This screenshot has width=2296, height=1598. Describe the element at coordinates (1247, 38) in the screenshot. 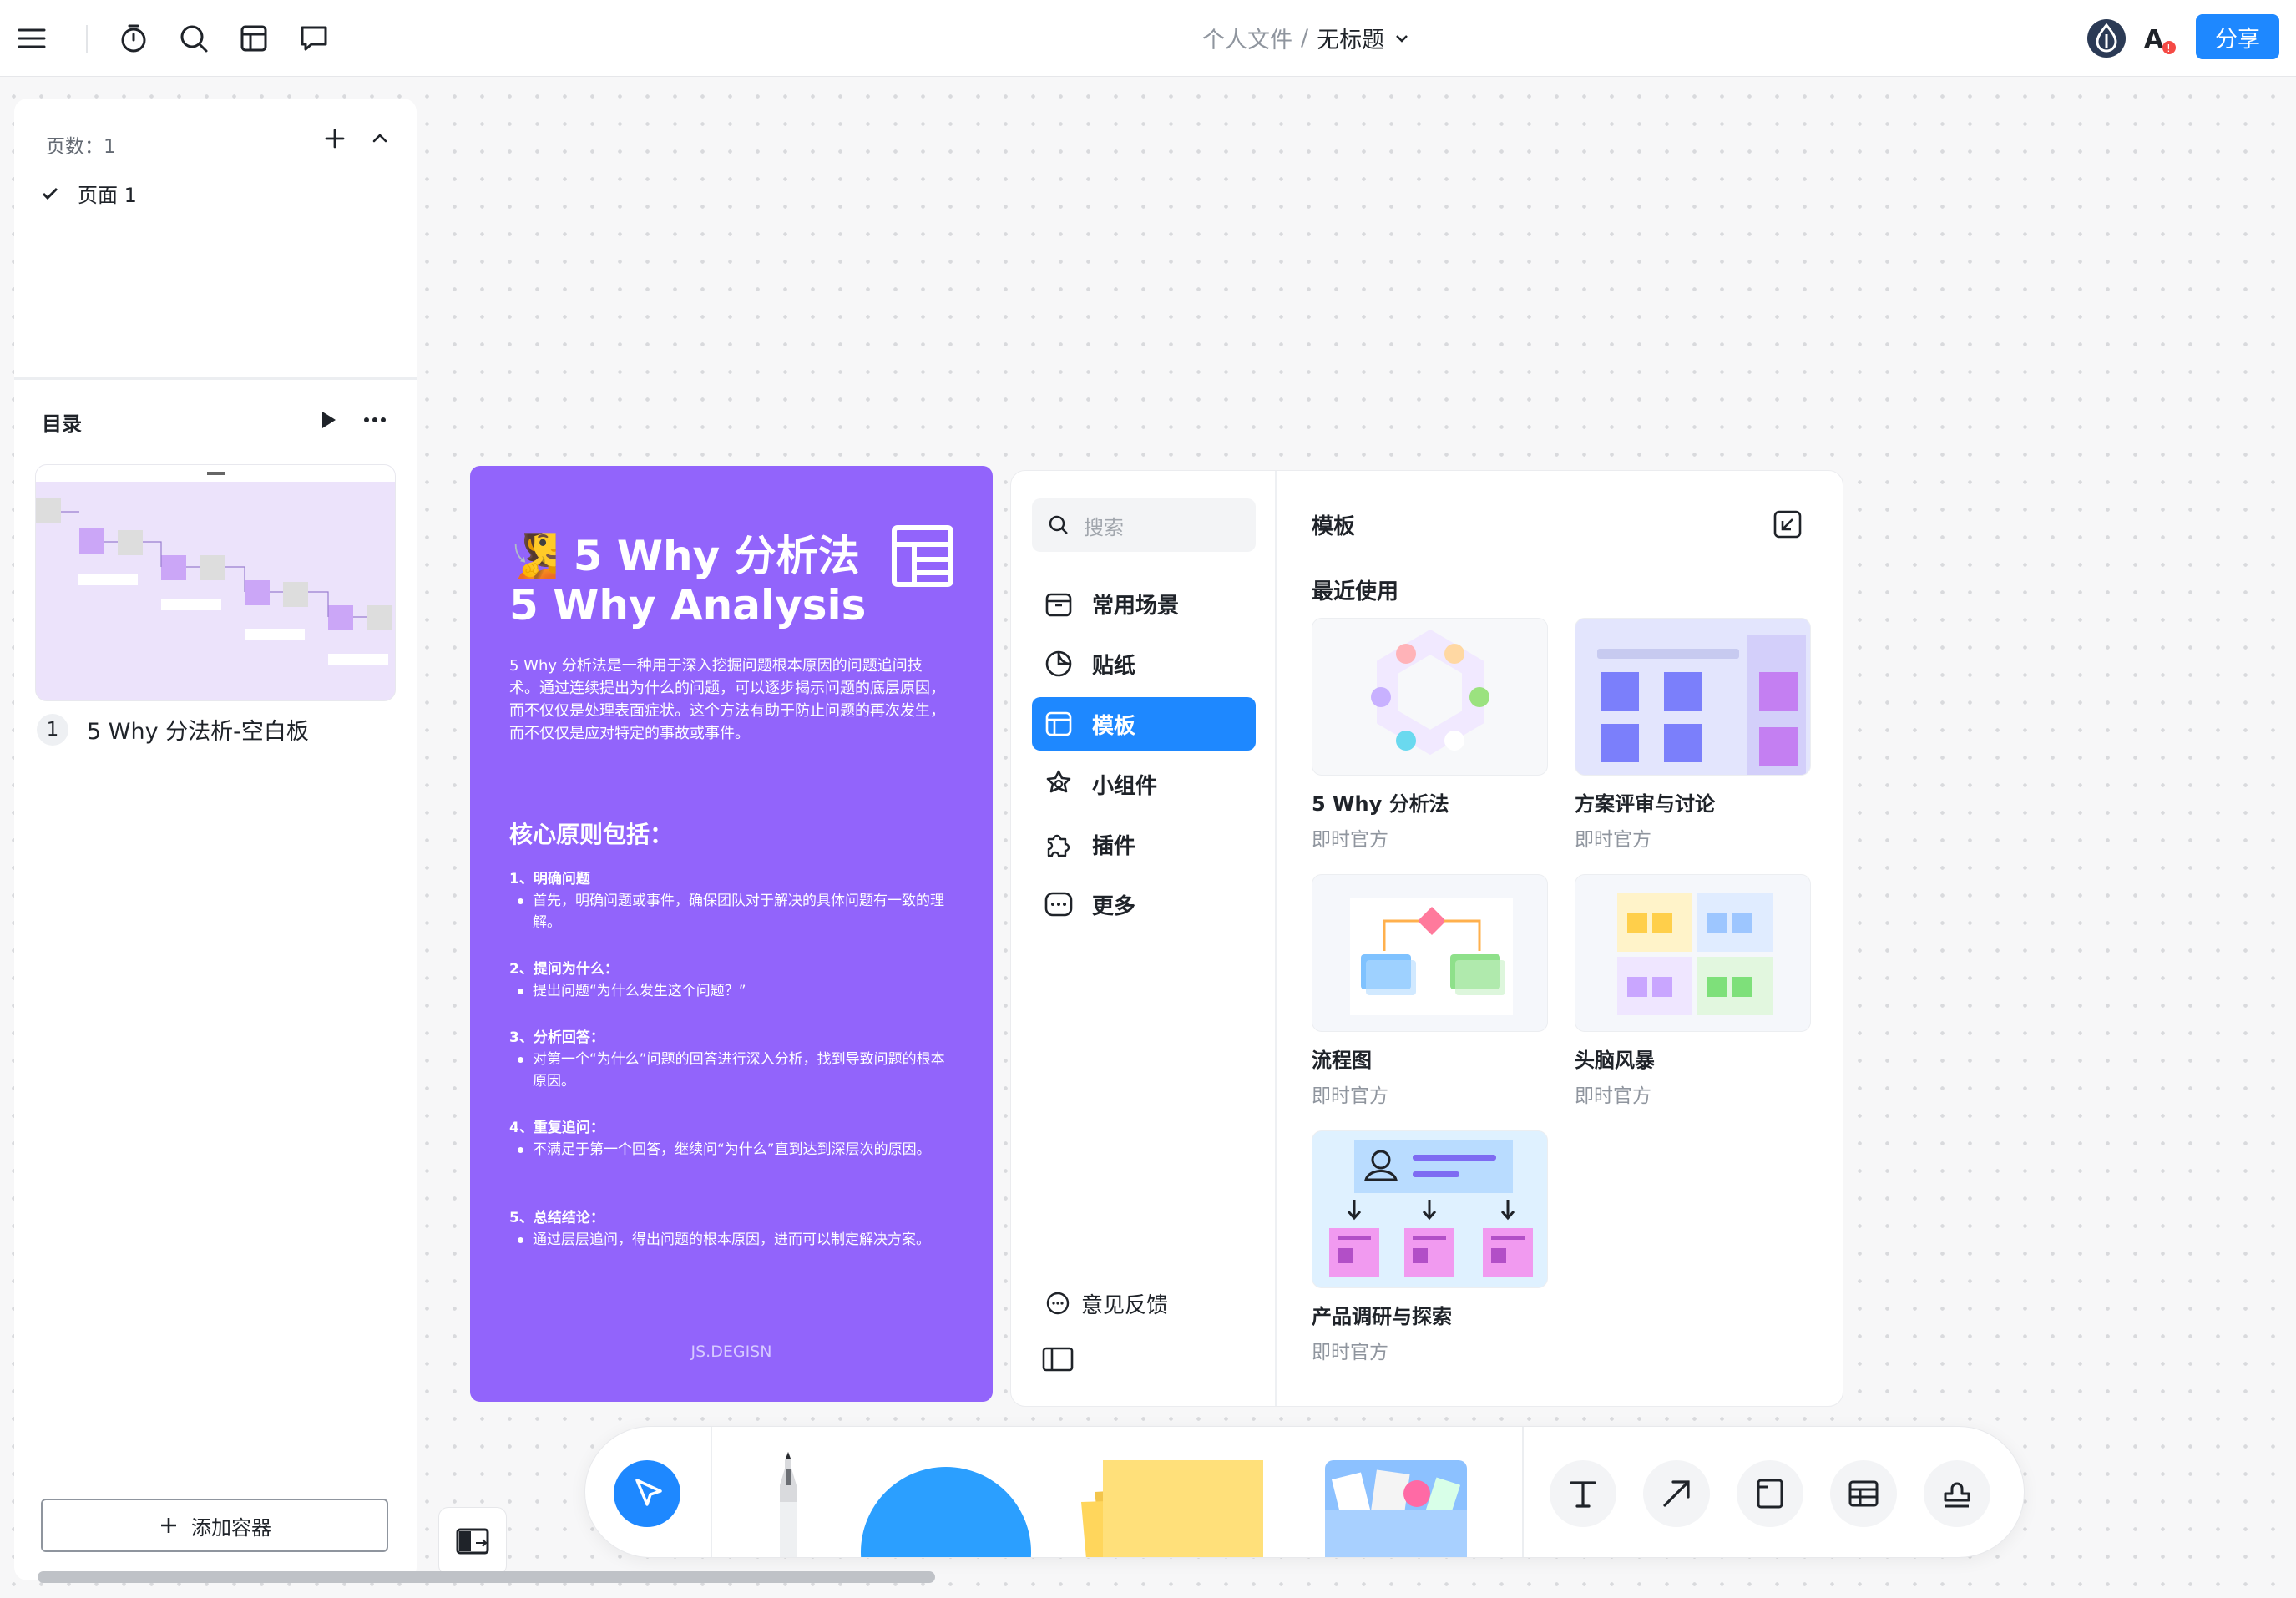

I see `breadcrumb-root: 个人文件` at that location.